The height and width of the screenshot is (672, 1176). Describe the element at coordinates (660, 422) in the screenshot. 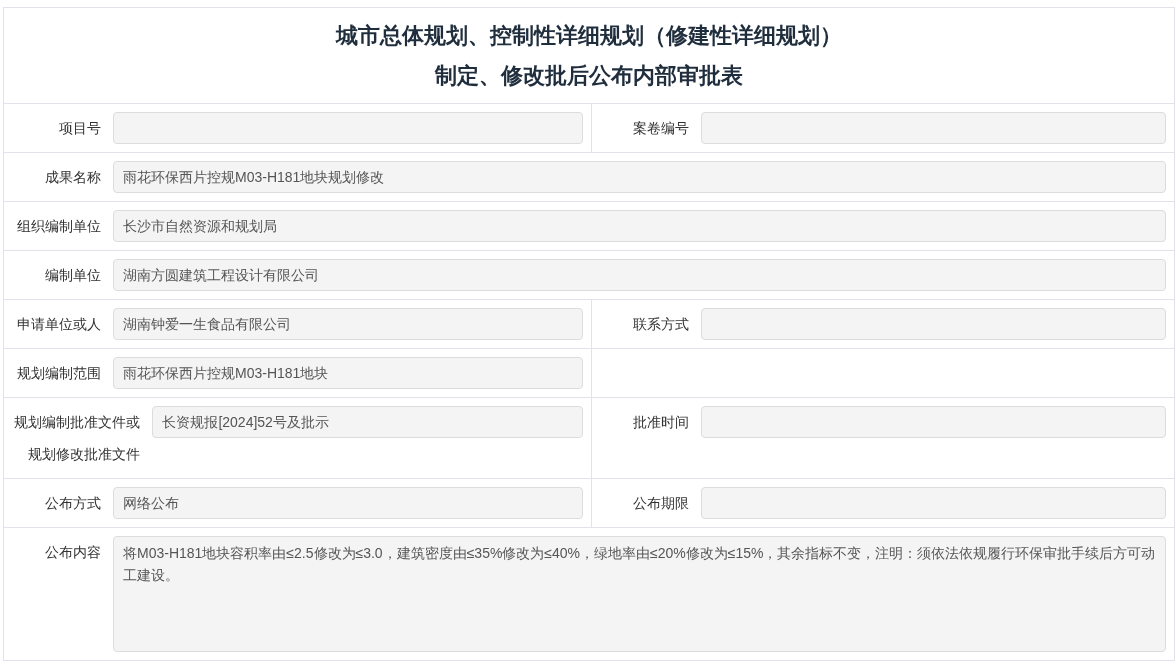

I see `field-label: 批准时间` at that location.